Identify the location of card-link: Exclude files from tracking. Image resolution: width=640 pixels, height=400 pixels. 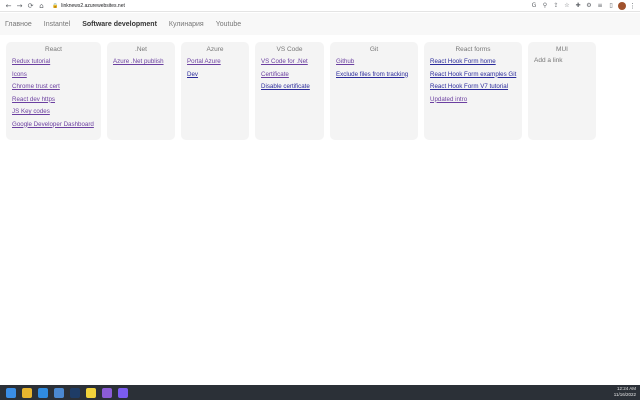
(374, 75).